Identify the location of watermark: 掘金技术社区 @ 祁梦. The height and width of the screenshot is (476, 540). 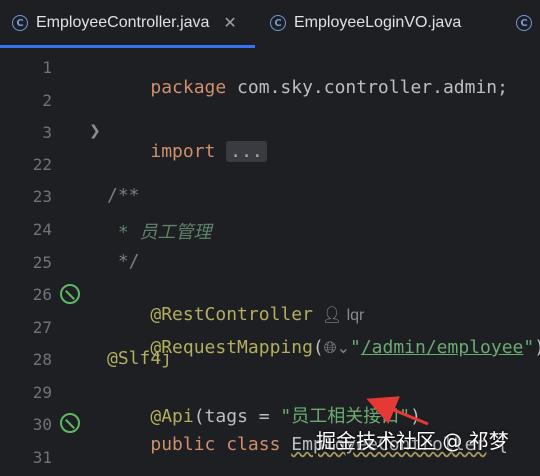
(412, 441).